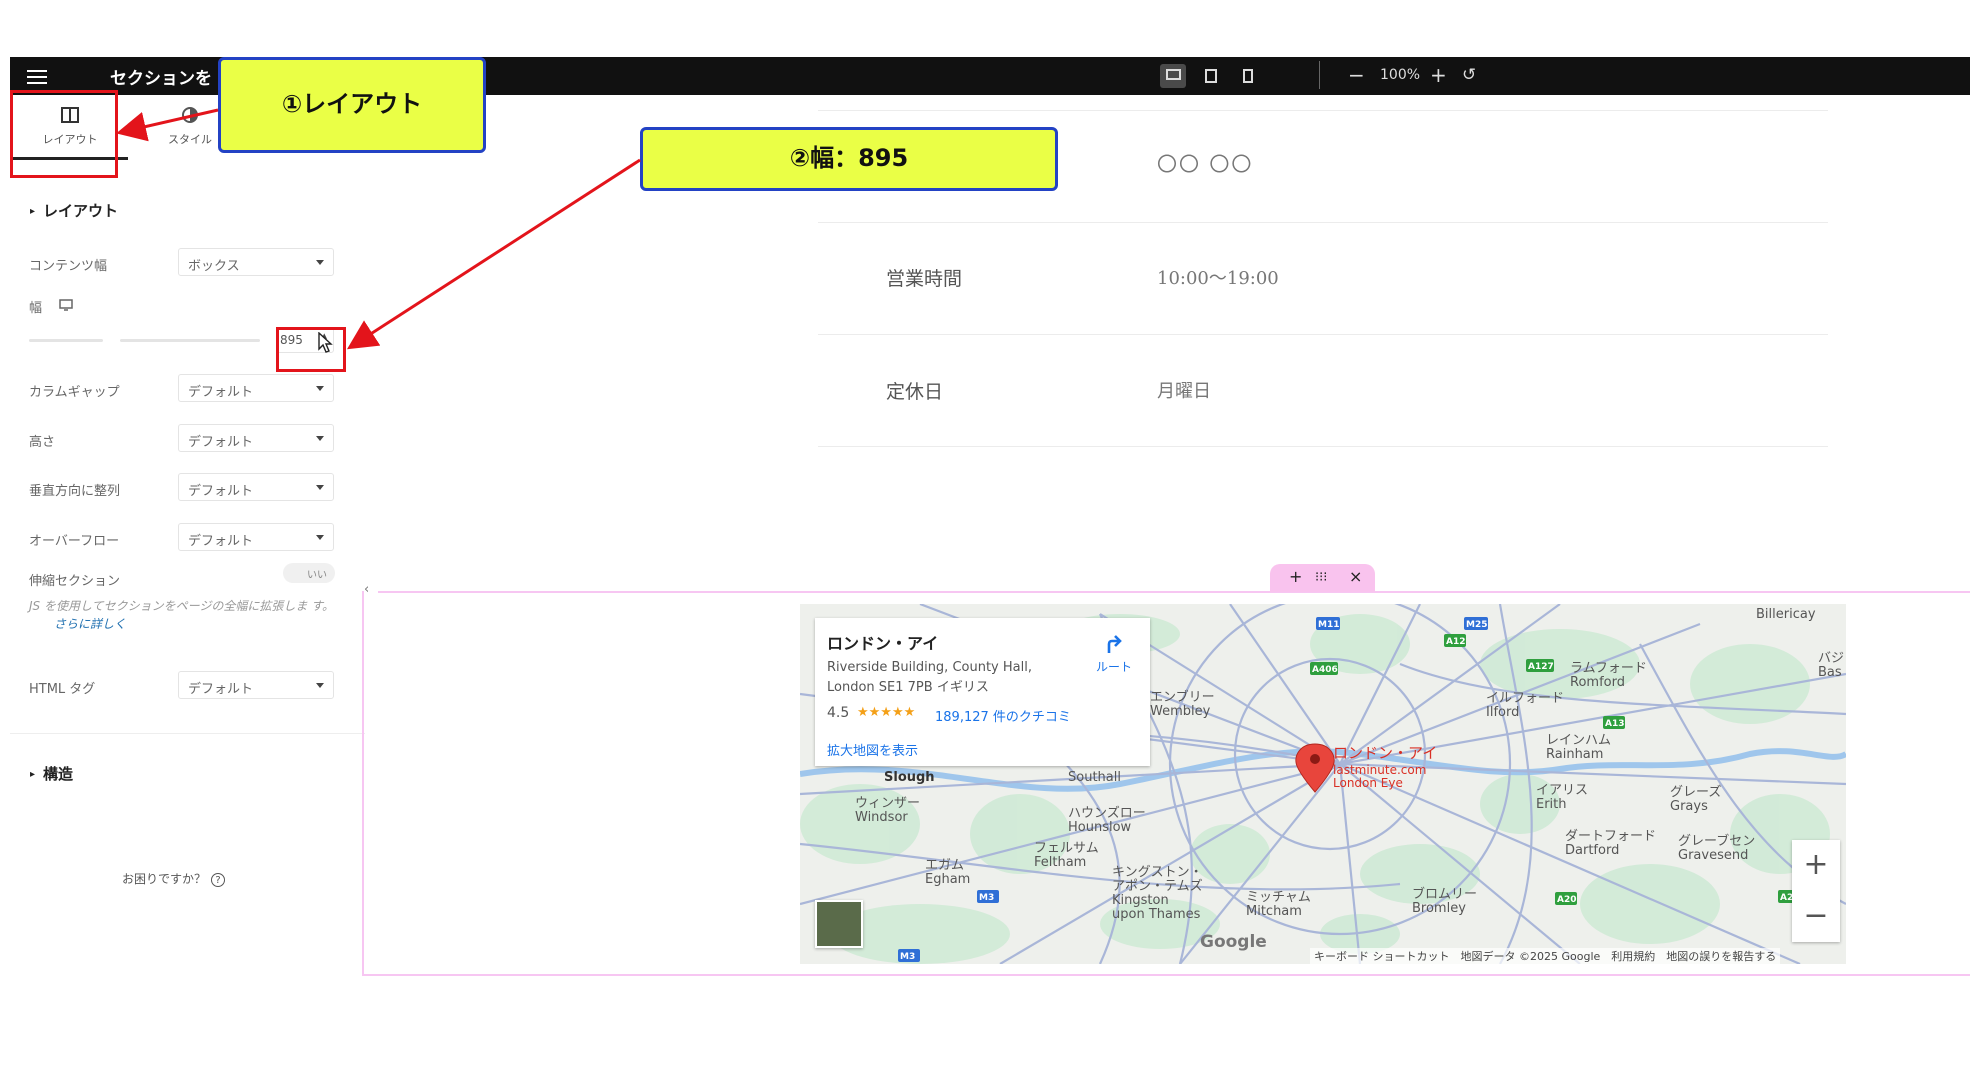 This screenshot has height=1080, width=1980. I want to click on callout-layout: ①レイアウト, so click(352, 105).